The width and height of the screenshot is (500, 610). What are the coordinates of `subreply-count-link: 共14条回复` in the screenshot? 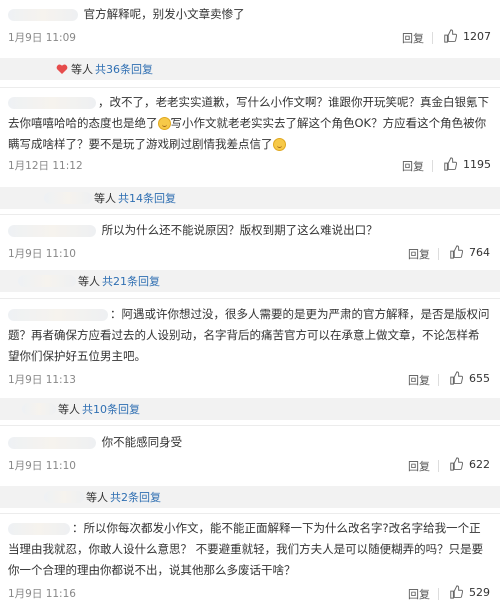 It's located at (147, 198).